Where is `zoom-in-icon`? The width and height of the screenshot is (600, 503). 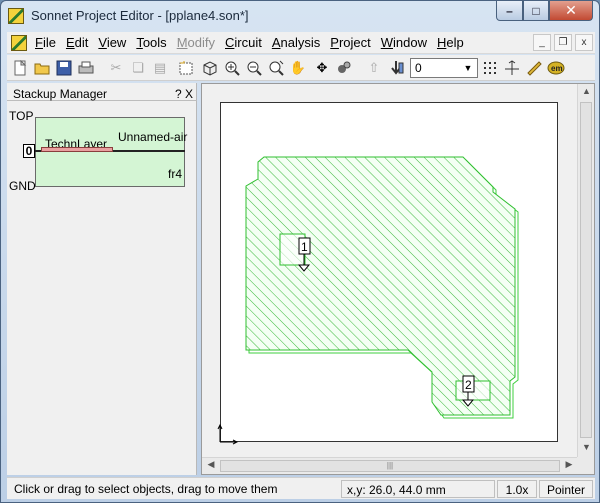
zoom-in-icon is located at coordinates (232, 68).